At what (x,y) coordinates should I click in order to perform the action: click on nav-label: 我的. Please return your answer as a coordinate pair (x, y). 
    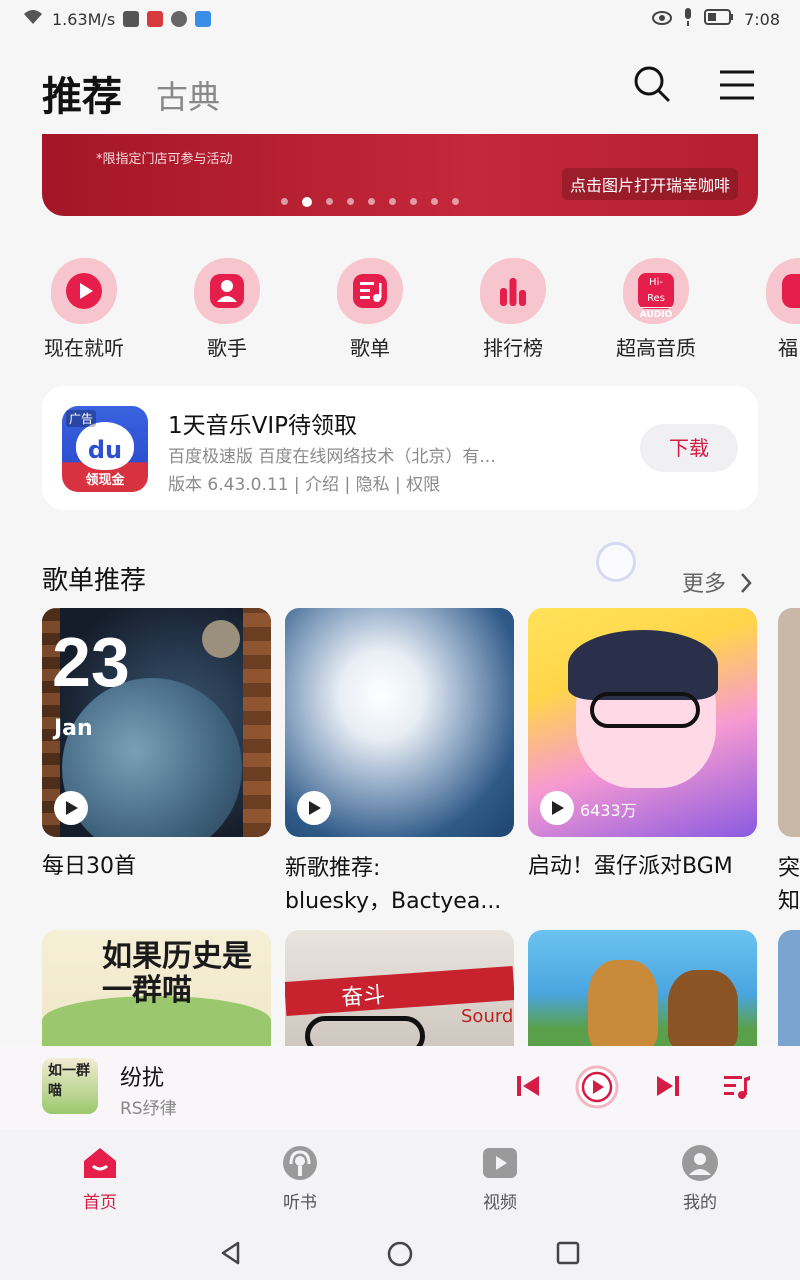
    Looking at the image, I should click on (700, 1203).